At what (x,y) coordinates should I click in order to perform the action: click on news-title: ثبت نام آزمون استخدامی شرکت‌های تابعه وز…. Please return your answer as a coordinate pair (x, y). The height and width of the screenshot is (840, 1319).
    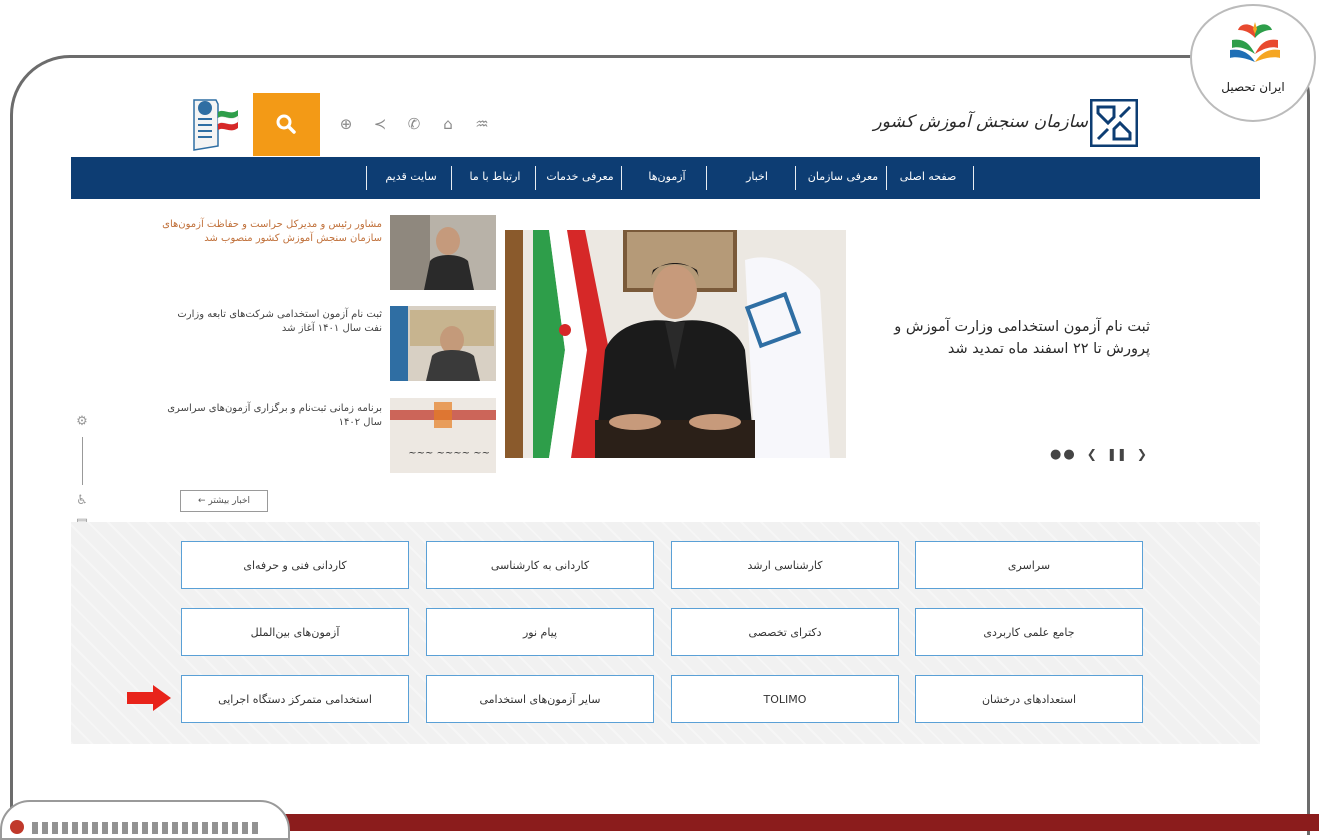
    Looking at the image, I should click on (271, 322).